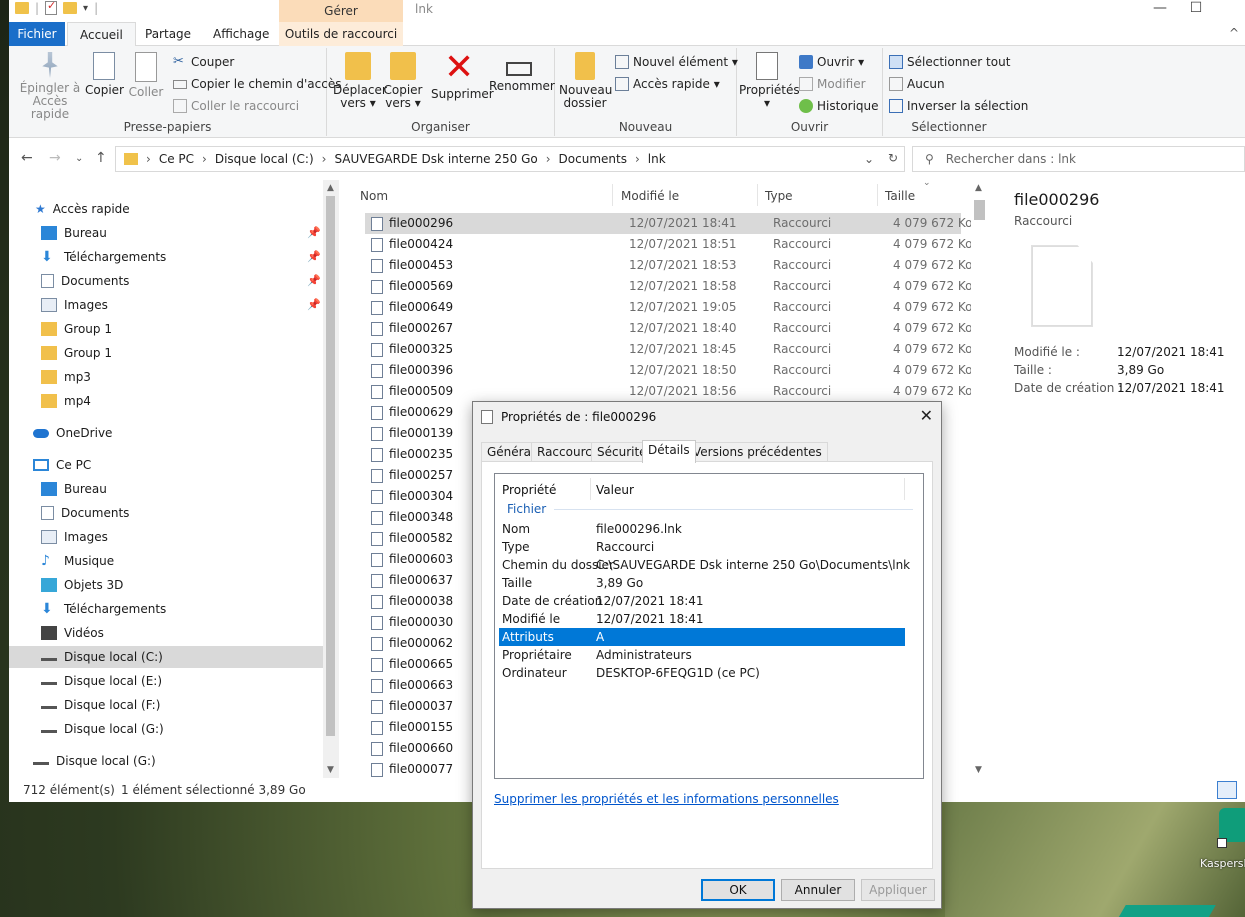  I want to click on property-row: Date de création 12/07/2021 18:41, so click(702, 601).